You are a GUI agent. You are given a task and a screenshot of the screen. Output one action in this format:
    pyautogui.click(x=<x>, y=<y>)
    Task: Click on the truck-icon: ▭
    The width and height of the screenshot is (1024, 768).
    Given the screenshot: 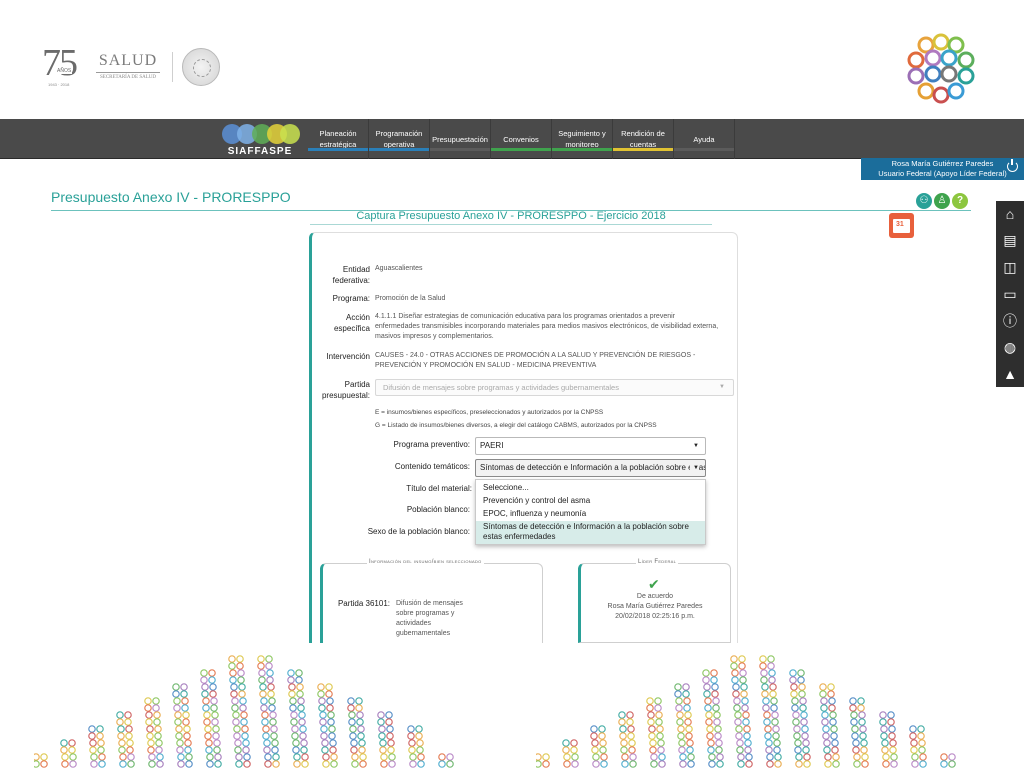 What is the action you would take?
    pyautogui.click(x=1010, y=294)
    